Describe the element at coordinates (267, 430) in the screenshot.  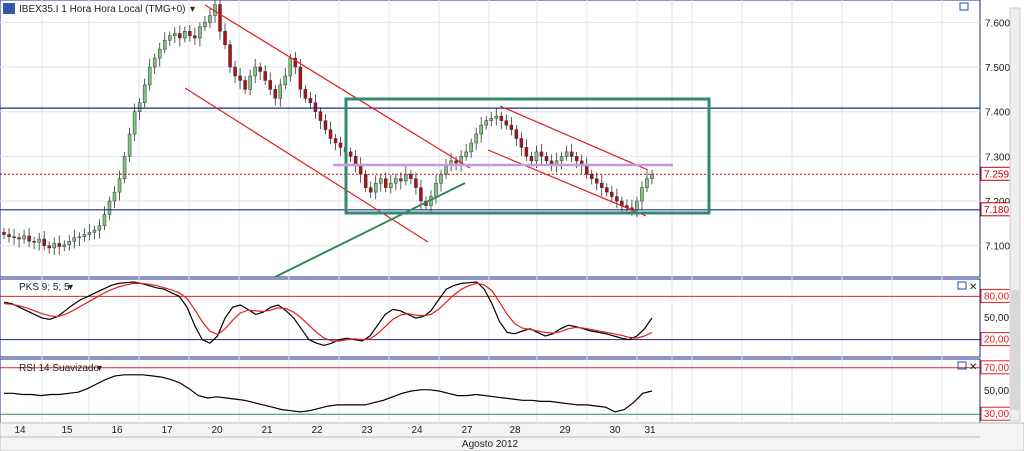
I see `x-tick-label: 21` at that location.